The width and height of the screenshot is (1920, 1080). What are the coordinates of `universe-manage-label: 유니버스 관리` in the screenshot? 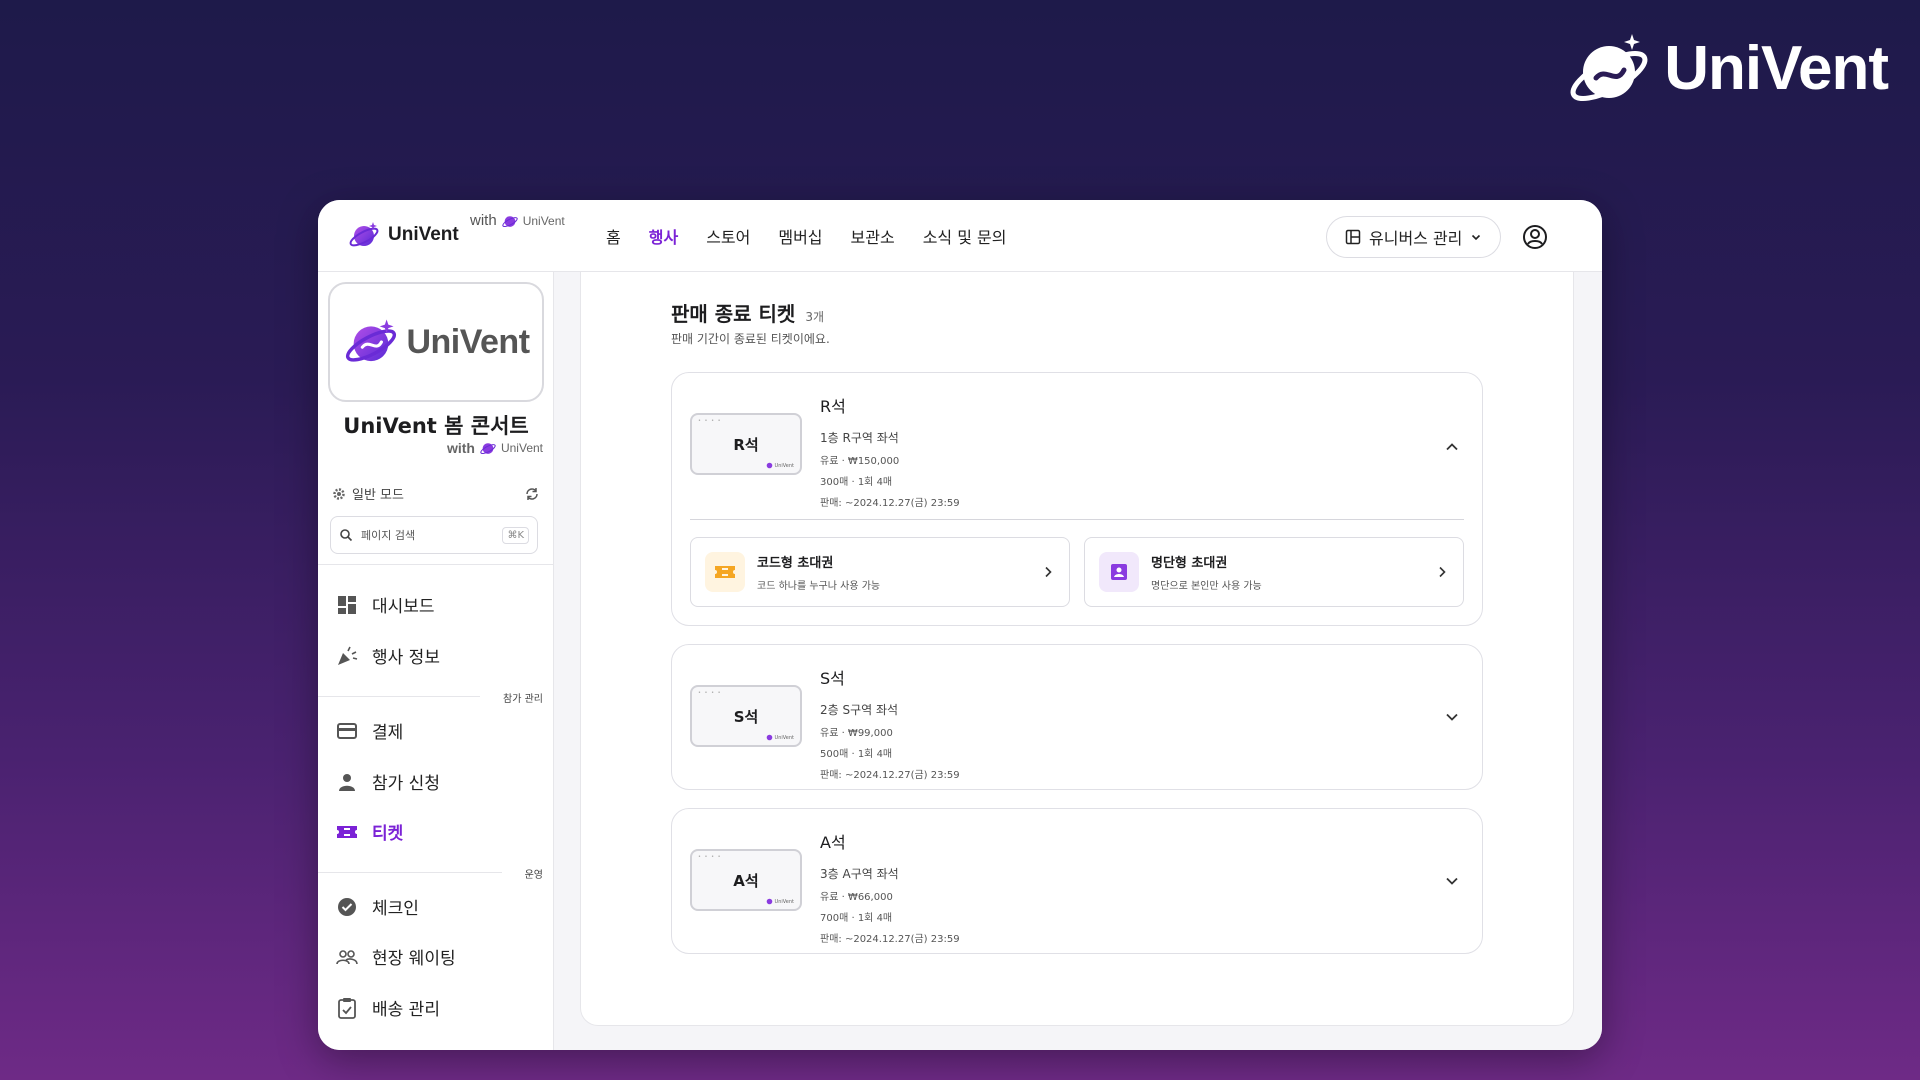 It's located at (1416, 238).